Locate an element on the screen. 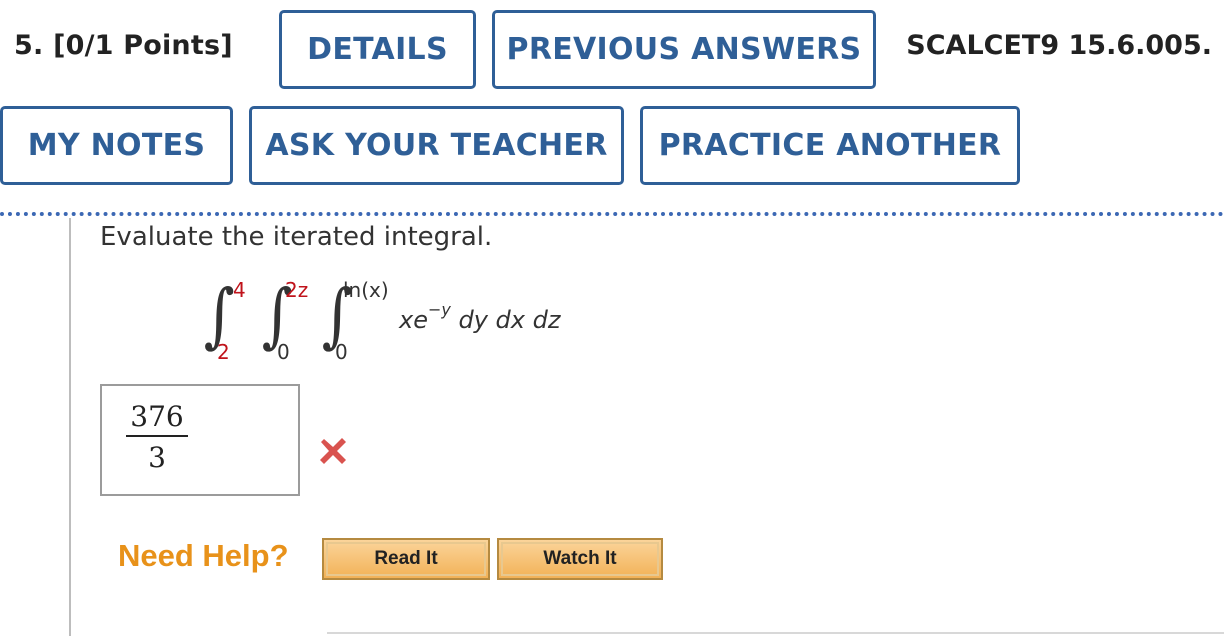  question-header: 5. [0/1 Points] is located at coordinates (123, 45).